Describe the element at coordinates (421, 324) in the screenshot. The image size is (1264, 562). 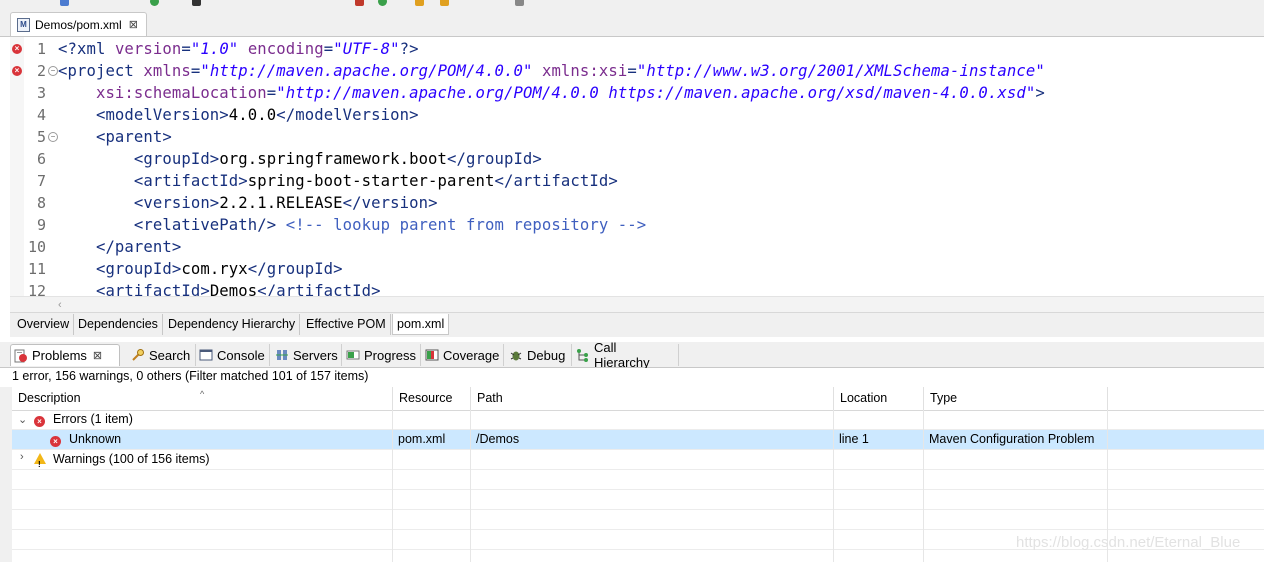
I see `tab-pom-xml: pom.xml` at that location.